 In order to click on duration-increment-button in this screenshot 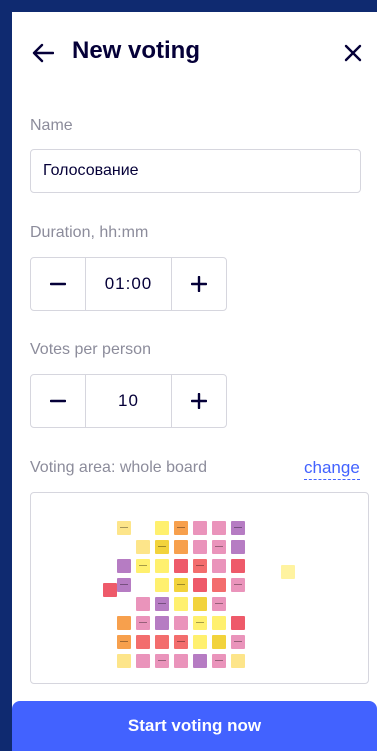, I will do `click(199, 284)`.